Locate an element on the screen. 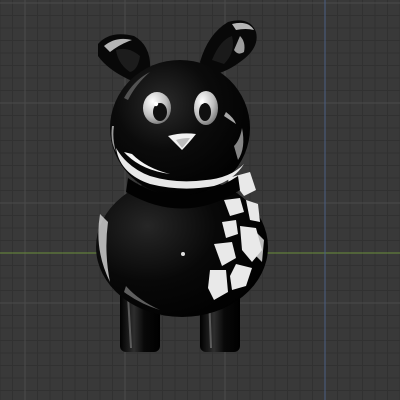  bear-right-ear-highlight is located at coordinates (243, 26).